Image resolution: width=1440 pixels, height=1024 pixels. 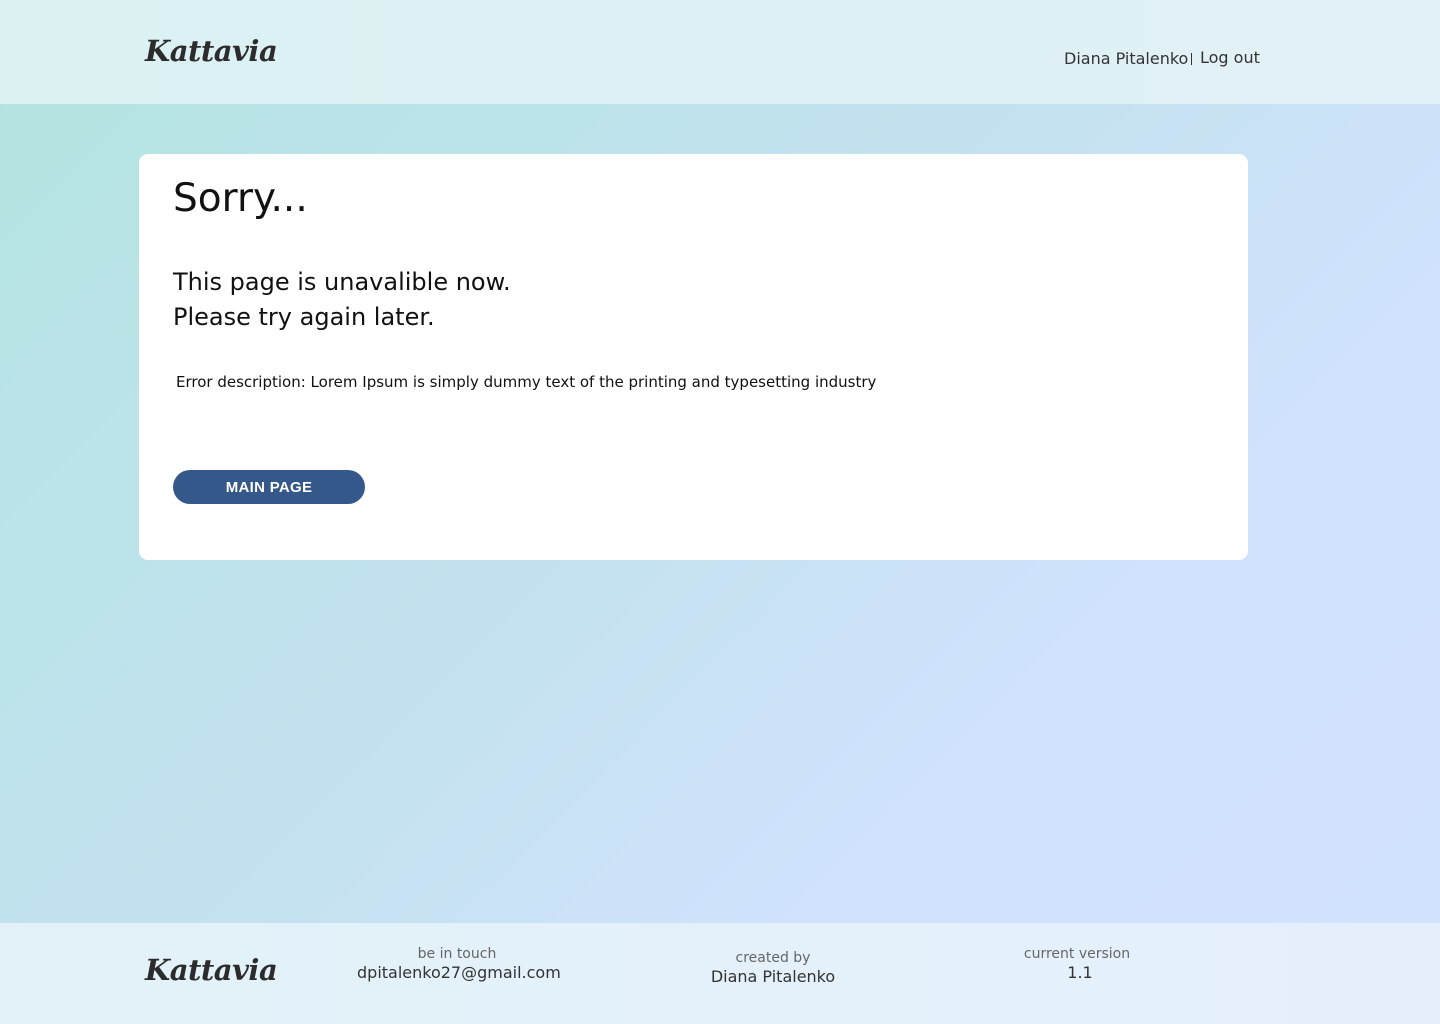 What do you see at coordinates (459, 973) in the screenshot?
I see `contact-email-link: dpitalenko27@gmail.com` at bounding box center [459, 973].